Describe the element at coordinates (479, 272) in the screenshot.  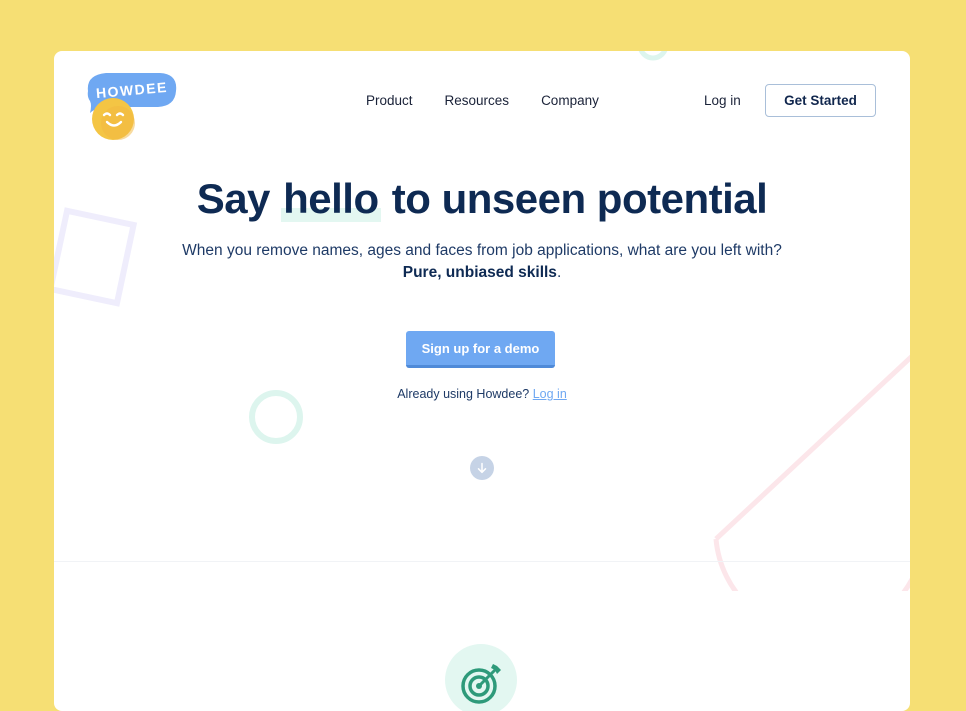
I see `hero-subtitle-emphasis: Pure, unbiased skills` at that location.